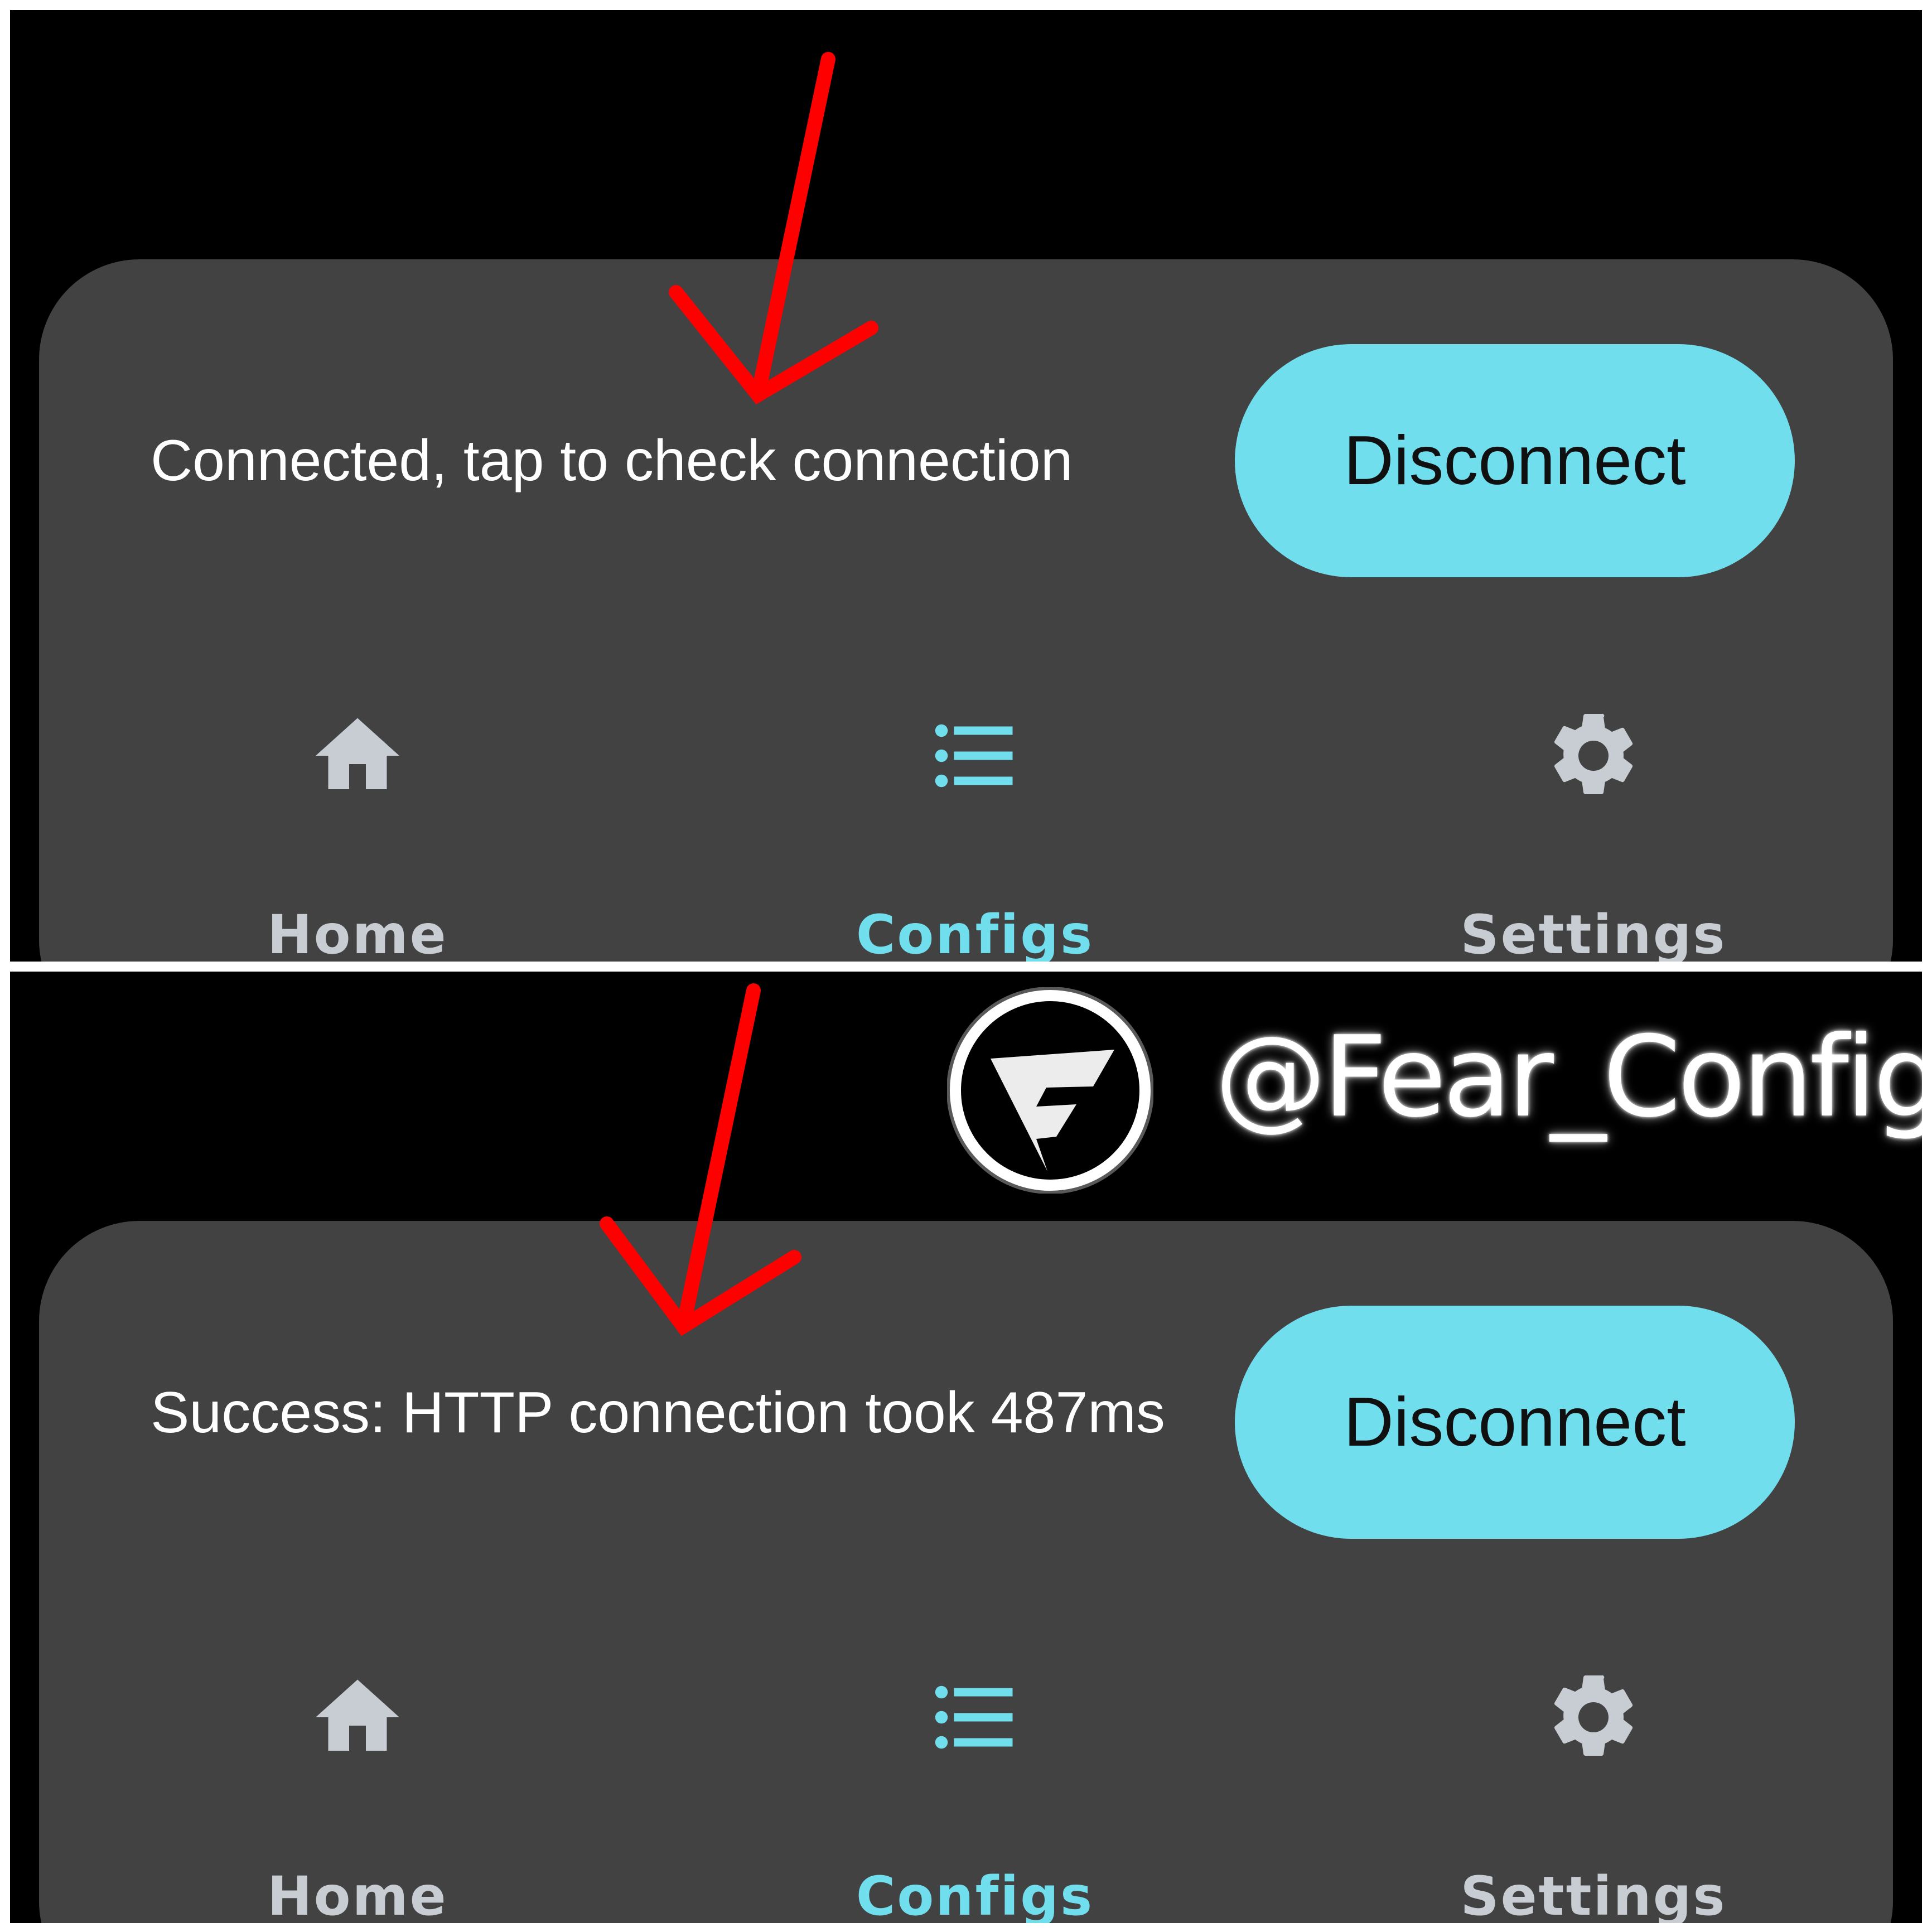 The width and height of the screenshot is (1932, 1932). Describe the element at coordinates (1050, 1090) in the screenshot. I see `fear-config-logo` at that location.